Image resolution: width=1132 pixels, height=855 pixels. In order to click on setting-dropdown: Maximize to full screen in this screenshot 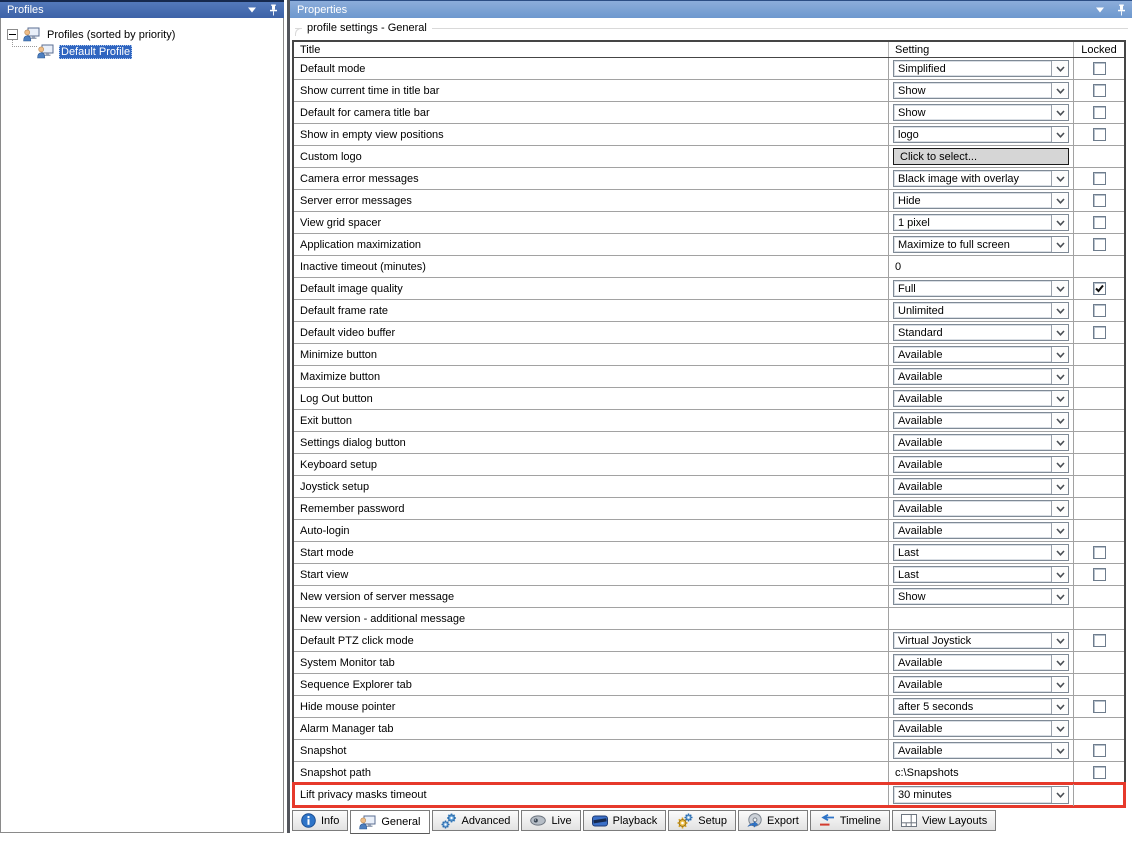, I will do `click(981, 244)`.